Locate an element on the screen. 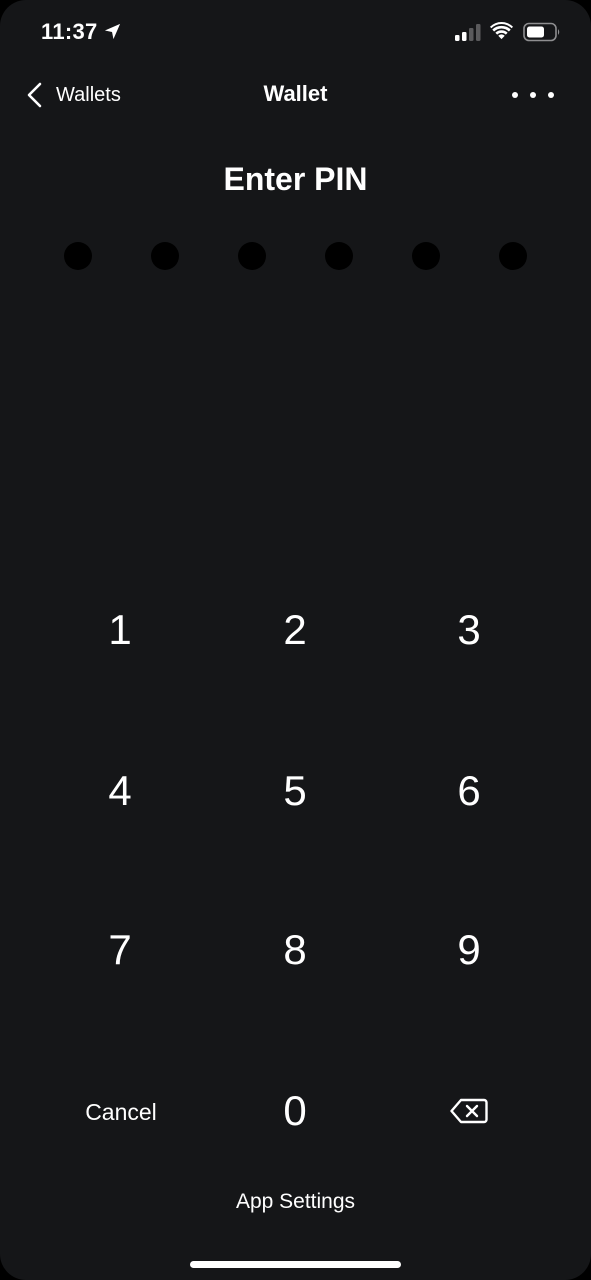 This screenshot has width=591, height=1280. nav-title: Wallet is located at coordinates (295, 93).